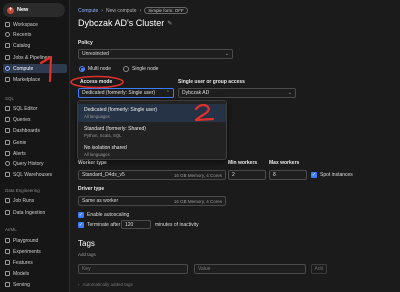  I want to click on worker-type-spec: 16 GB Memory, 4 Cores, so click(197, 175).